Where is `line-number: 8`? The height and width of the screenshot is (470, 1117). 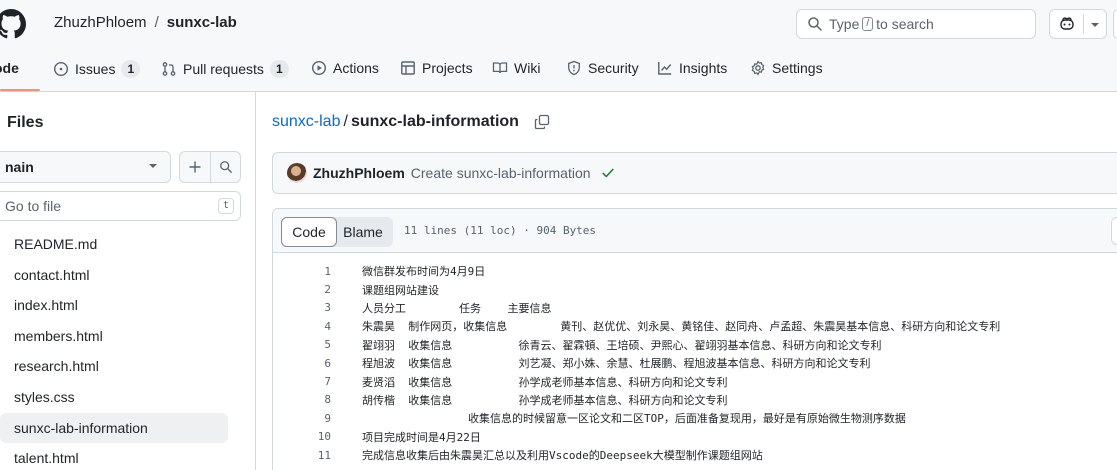
line-number: 8 is located at coordinates (302, 399).